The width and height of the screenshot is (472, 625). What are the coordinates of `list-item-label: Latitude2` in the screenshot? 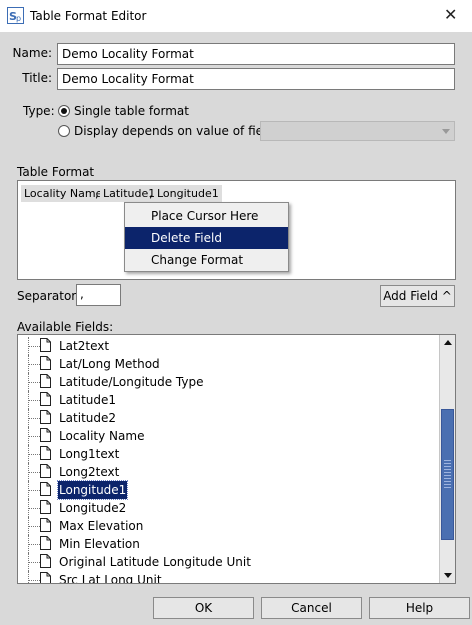 It's located at (88, 418).